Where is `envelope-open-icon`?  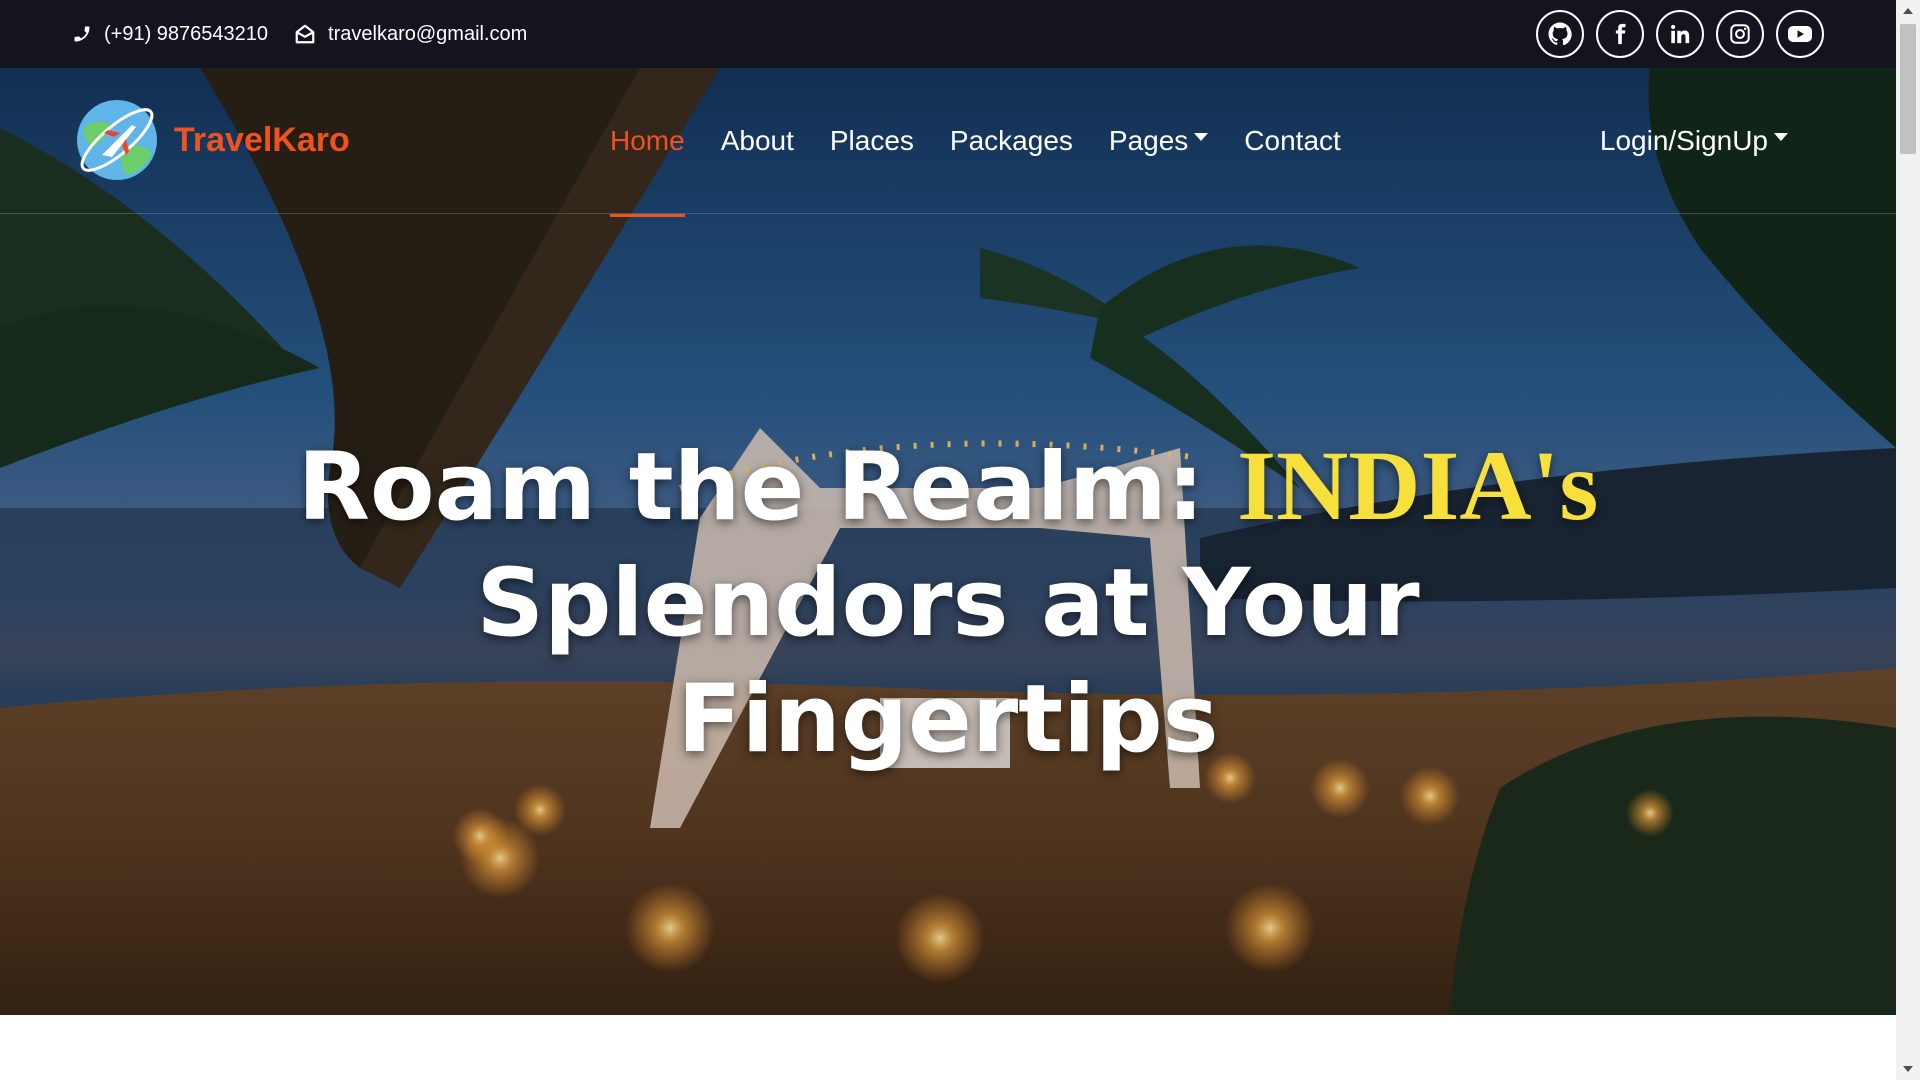
envelope-open-icon is located at coordinates (305, 34).